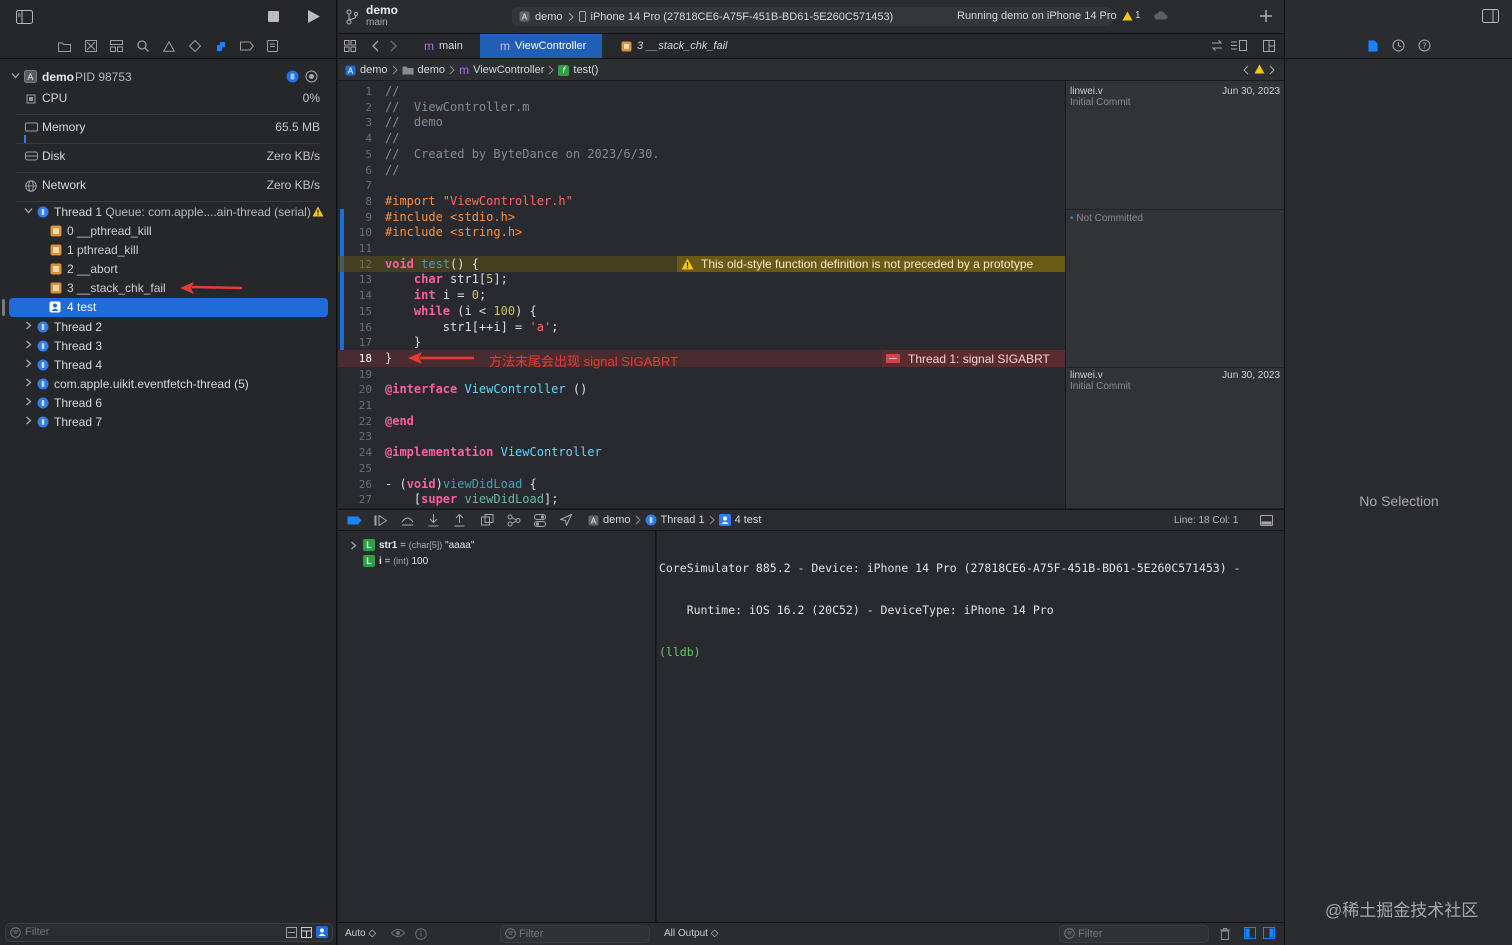 The height and width of the screenshot is (945, 1512). I want to click on process-row: A demo PID 98753, so click(168, 77).